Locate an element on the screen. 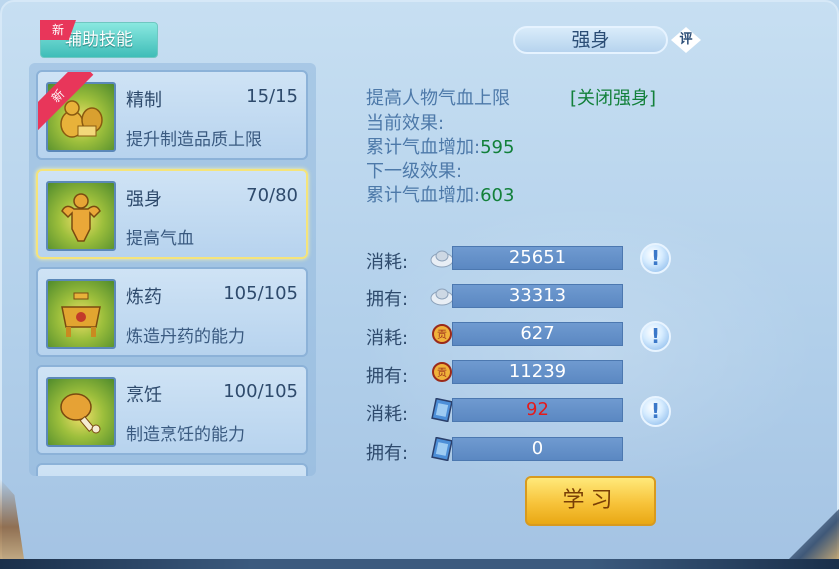 This screenshot has height=569, width=839. muscle-man-icon is located at coordinates (81, 216).